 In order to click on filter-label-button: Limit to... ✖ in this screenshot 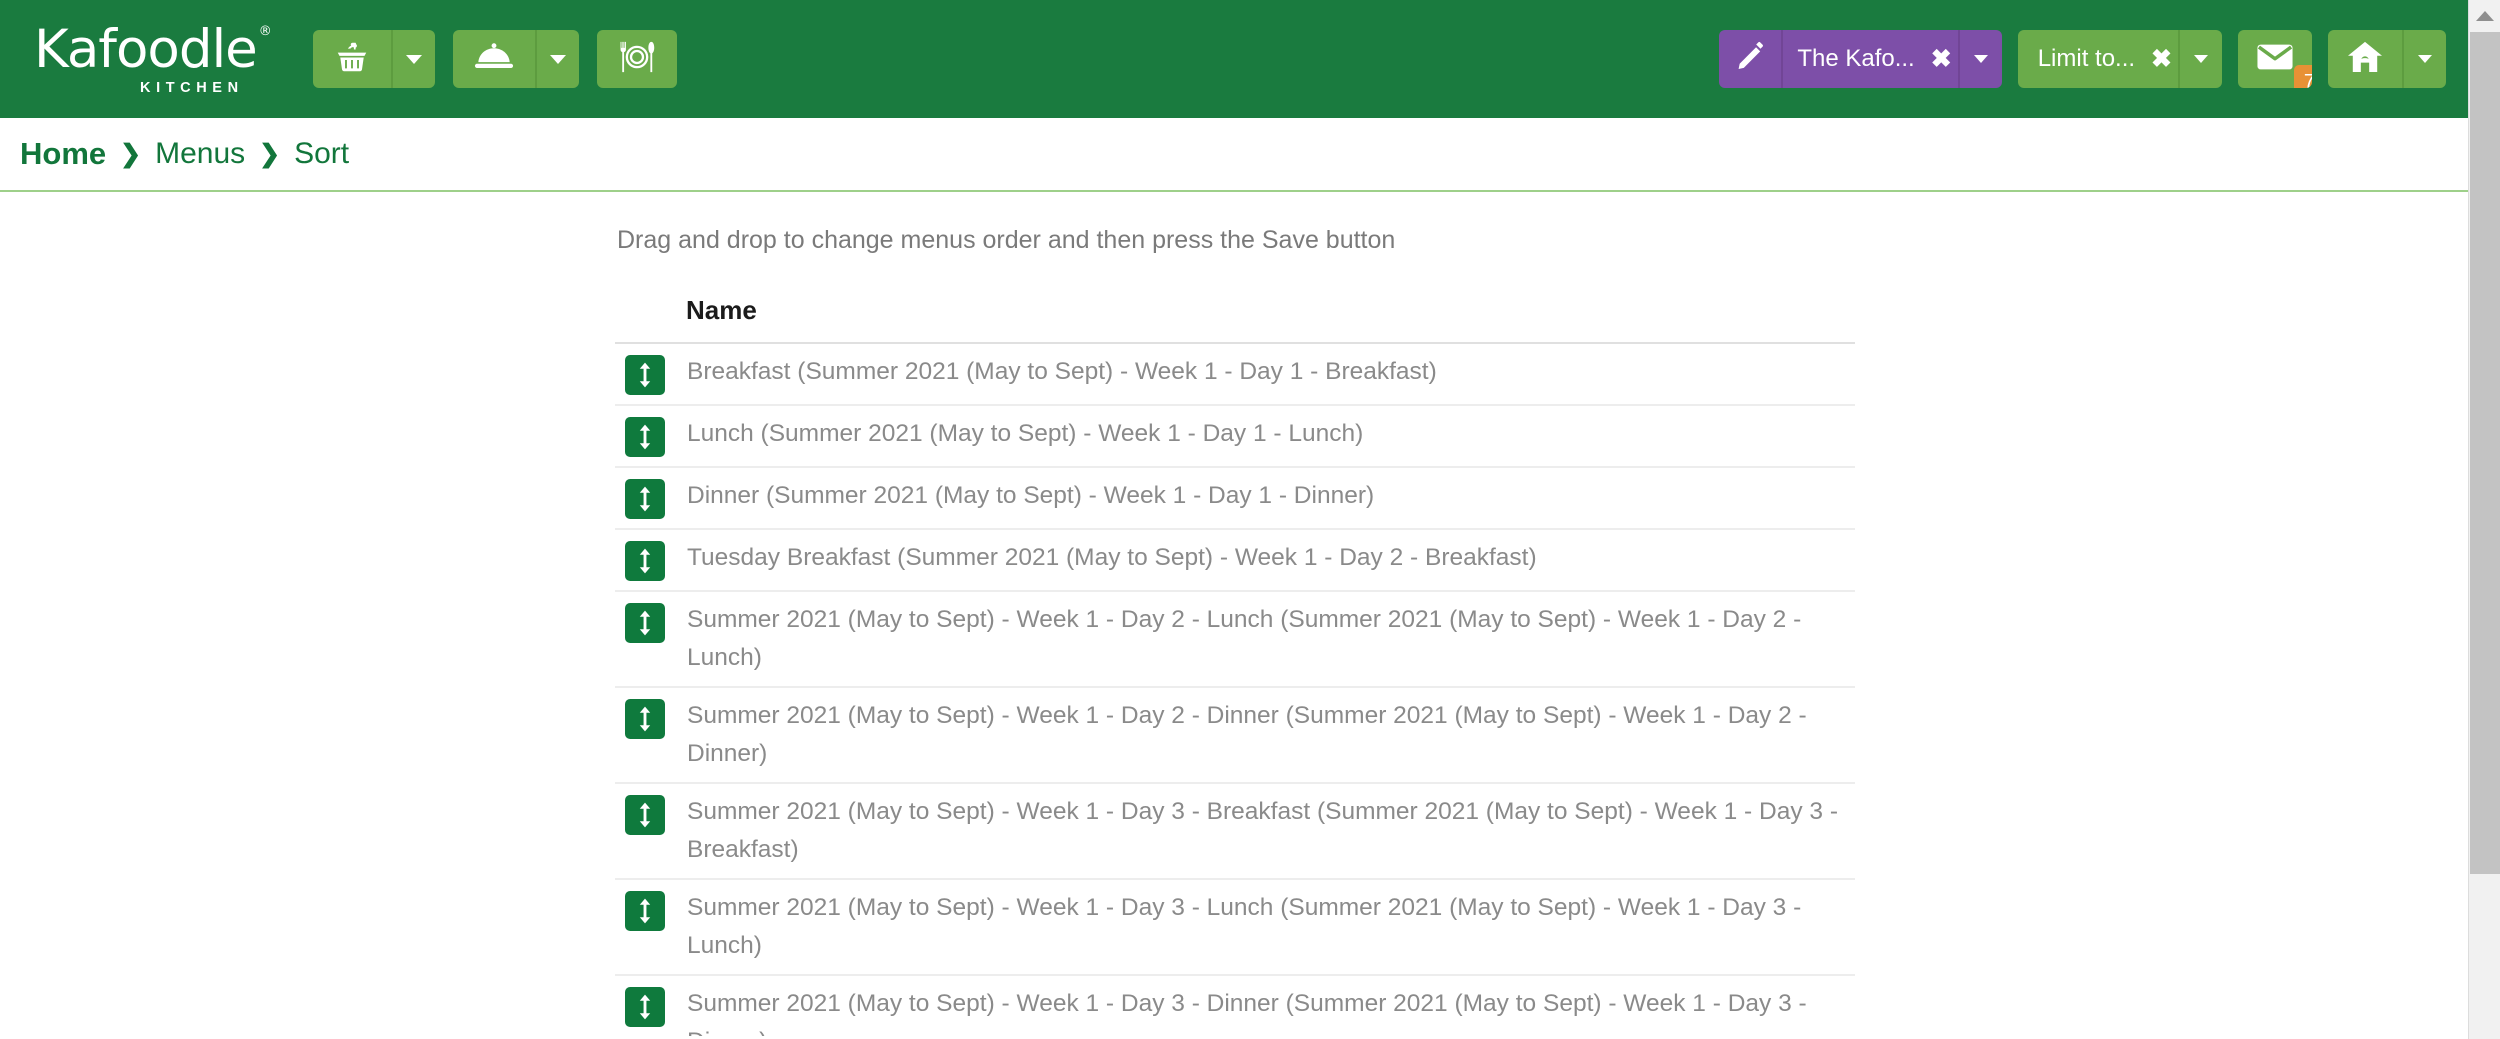, I will do `click(2097, 59)`.